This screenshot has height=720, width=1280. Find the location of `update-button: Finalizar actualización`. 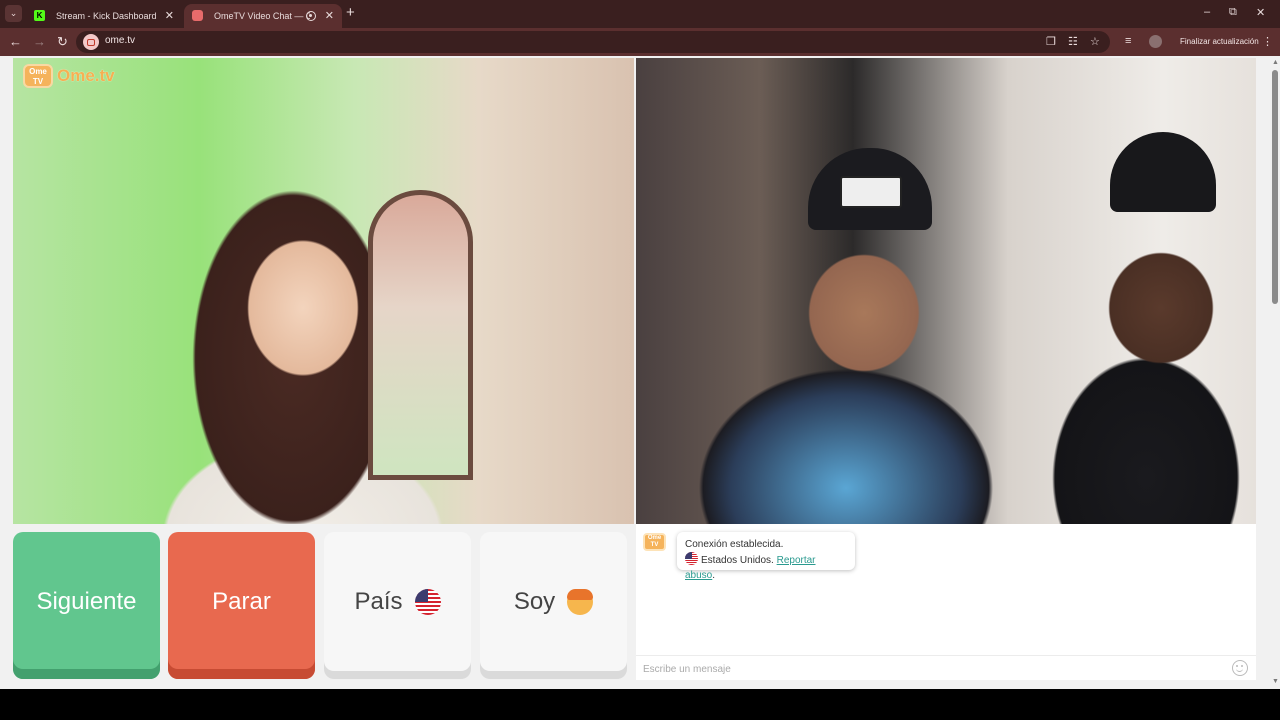

update-button: Finalizar actualización is located at coordinates (1219, 42).